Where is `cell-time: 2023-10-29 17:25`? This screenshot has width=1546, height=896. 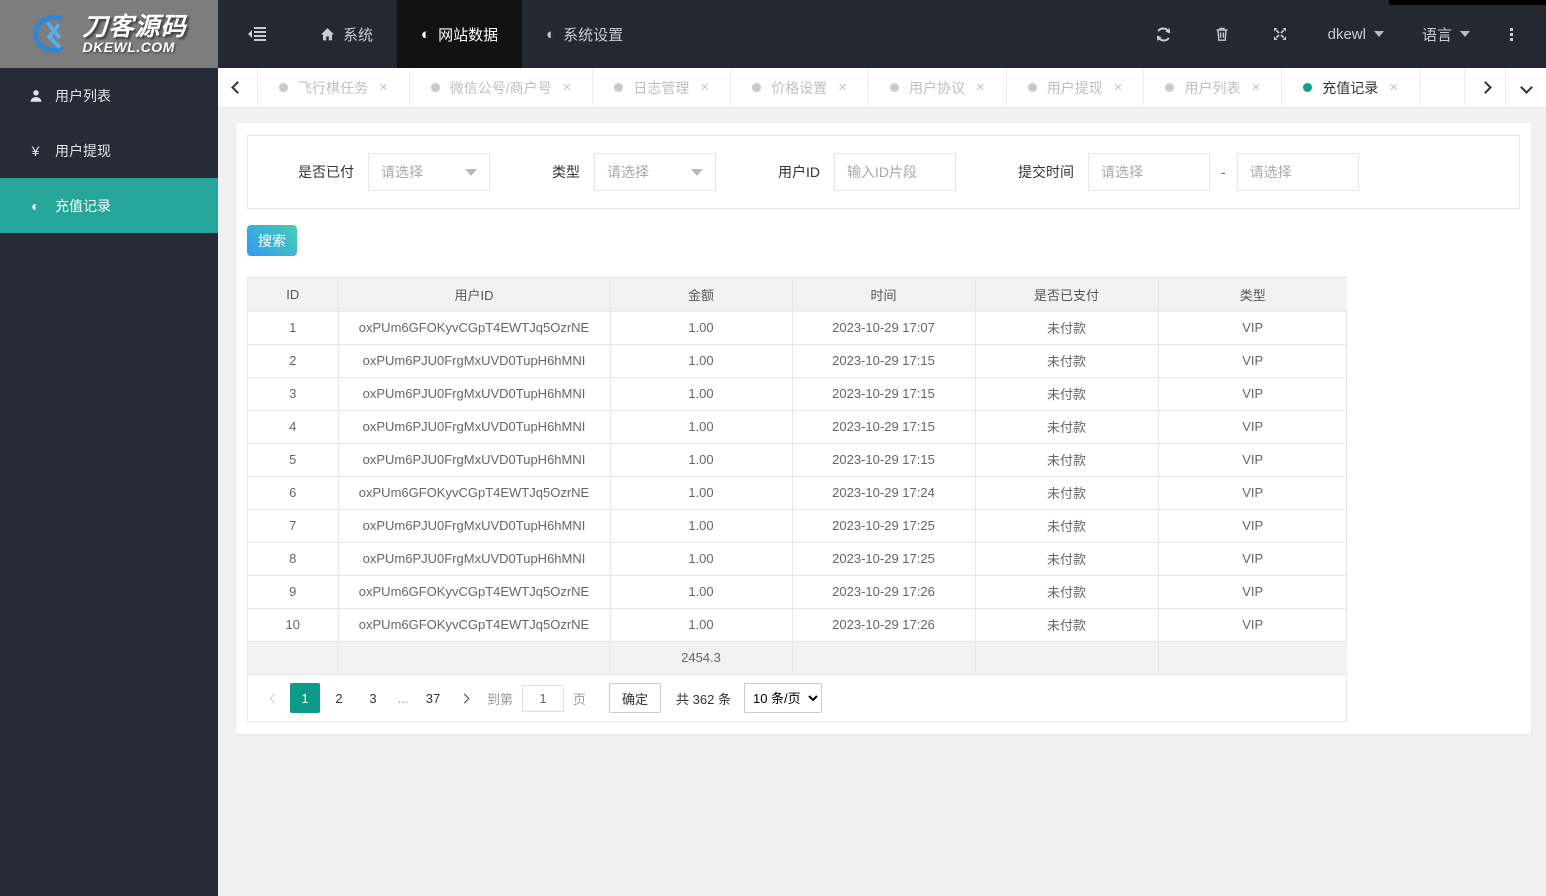
cell-time: 2023-10-29 17:25 is located at coordinates (884, 526).